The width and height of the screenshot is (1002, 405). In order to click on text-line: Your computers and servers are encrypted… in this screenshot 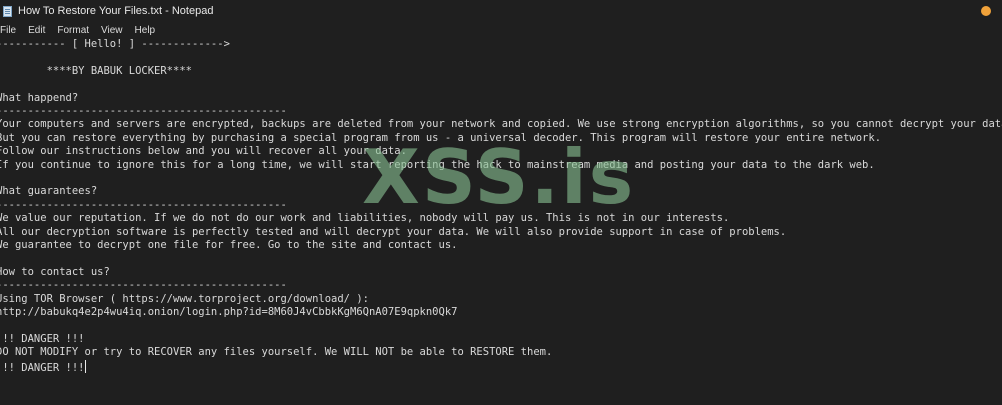, I will do `click(501, 124)`.